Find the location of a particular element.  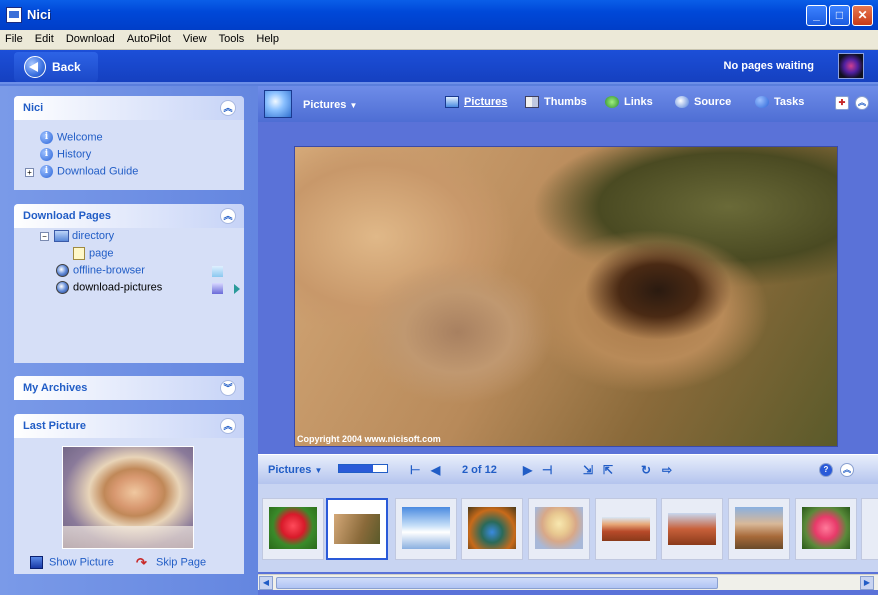

play-icon is located at coordinates (237, 289).